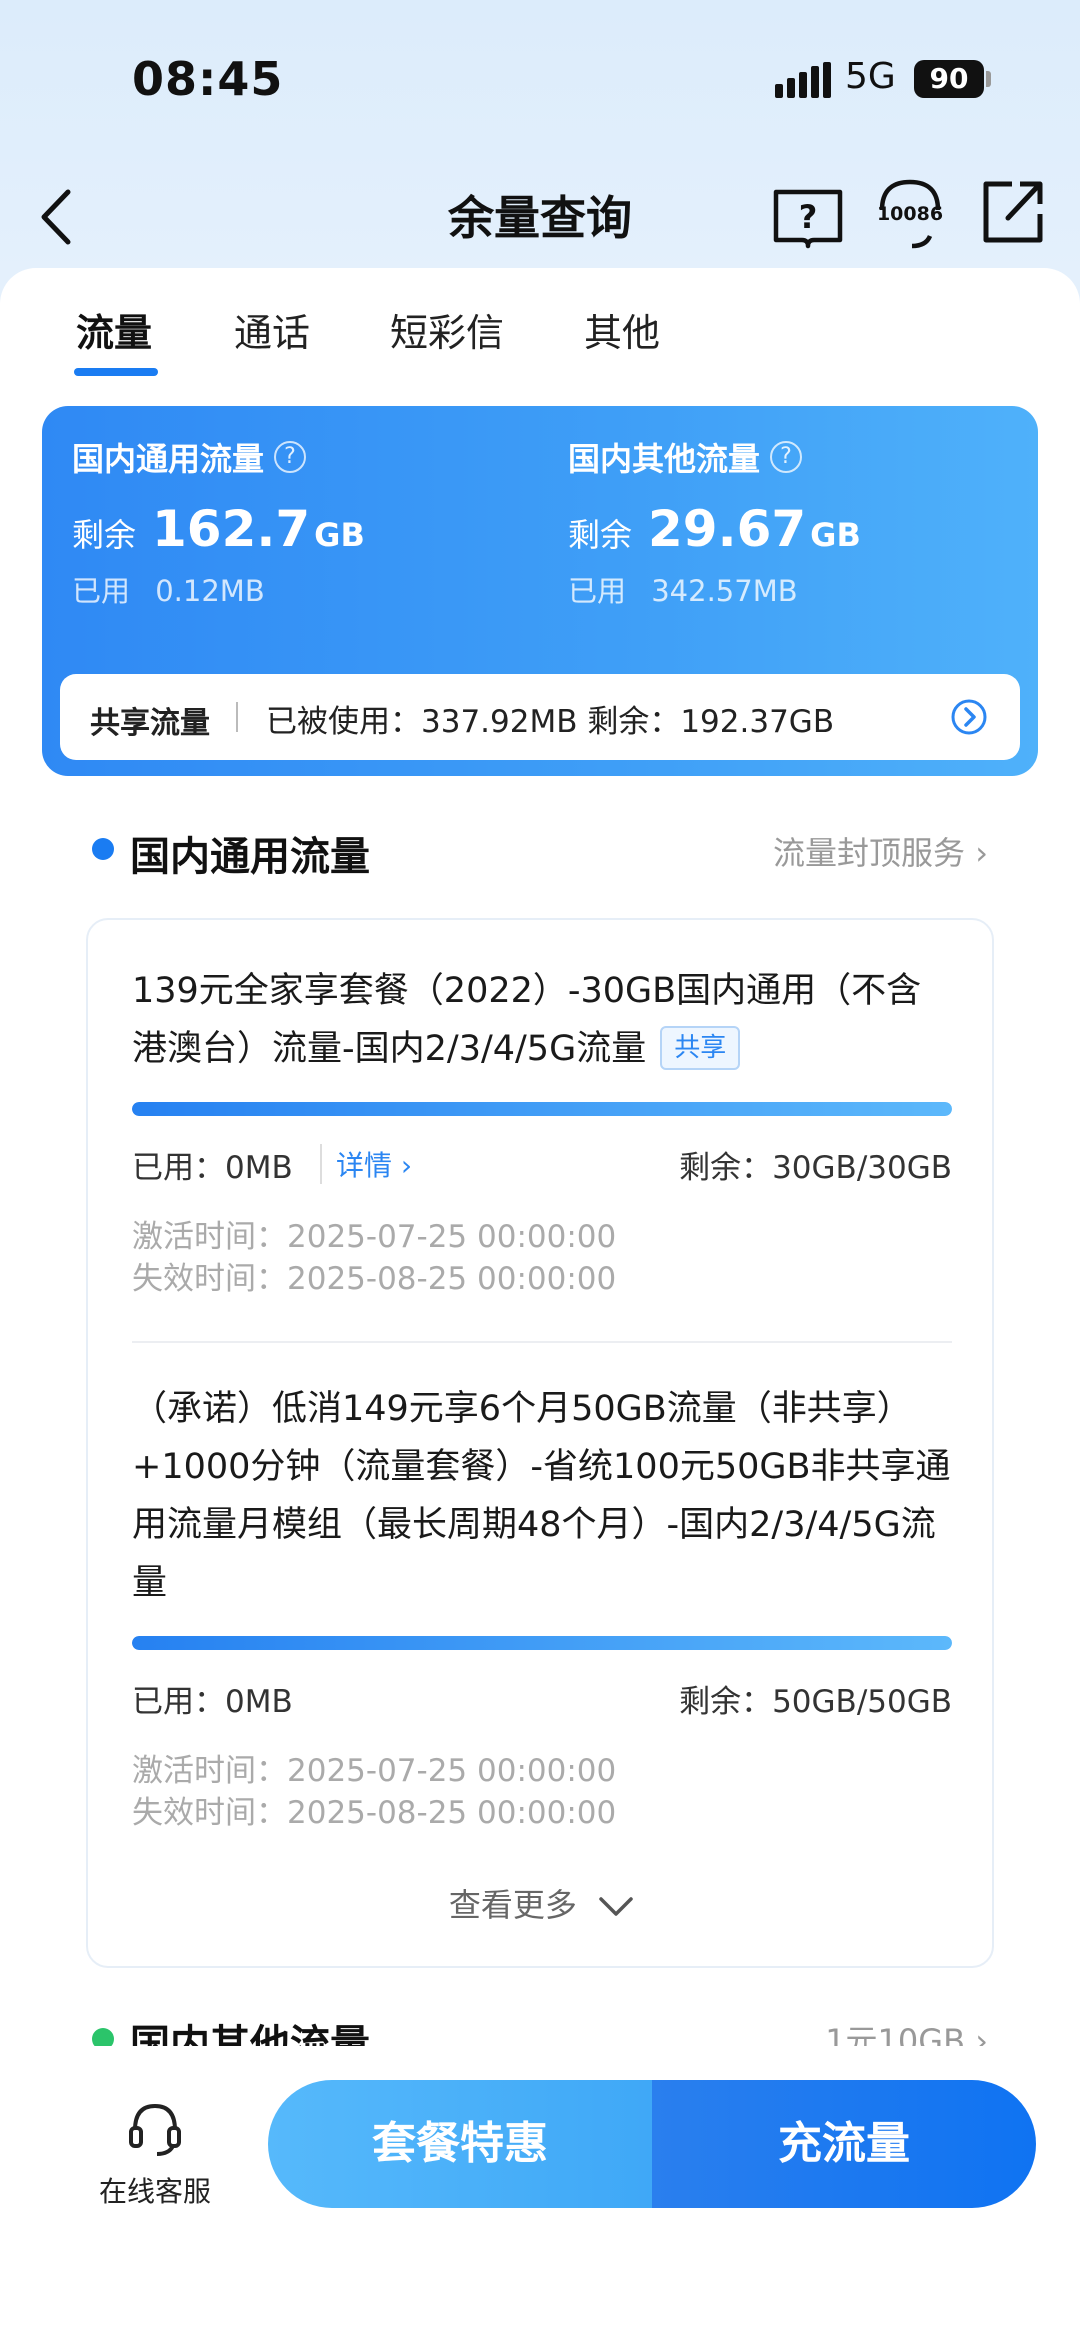 This screenshot has height=2341, width=1080. Describe the element at coordinates (664, 459) in the screenshot. I see `summary-label: 国内其他流量` at that location.